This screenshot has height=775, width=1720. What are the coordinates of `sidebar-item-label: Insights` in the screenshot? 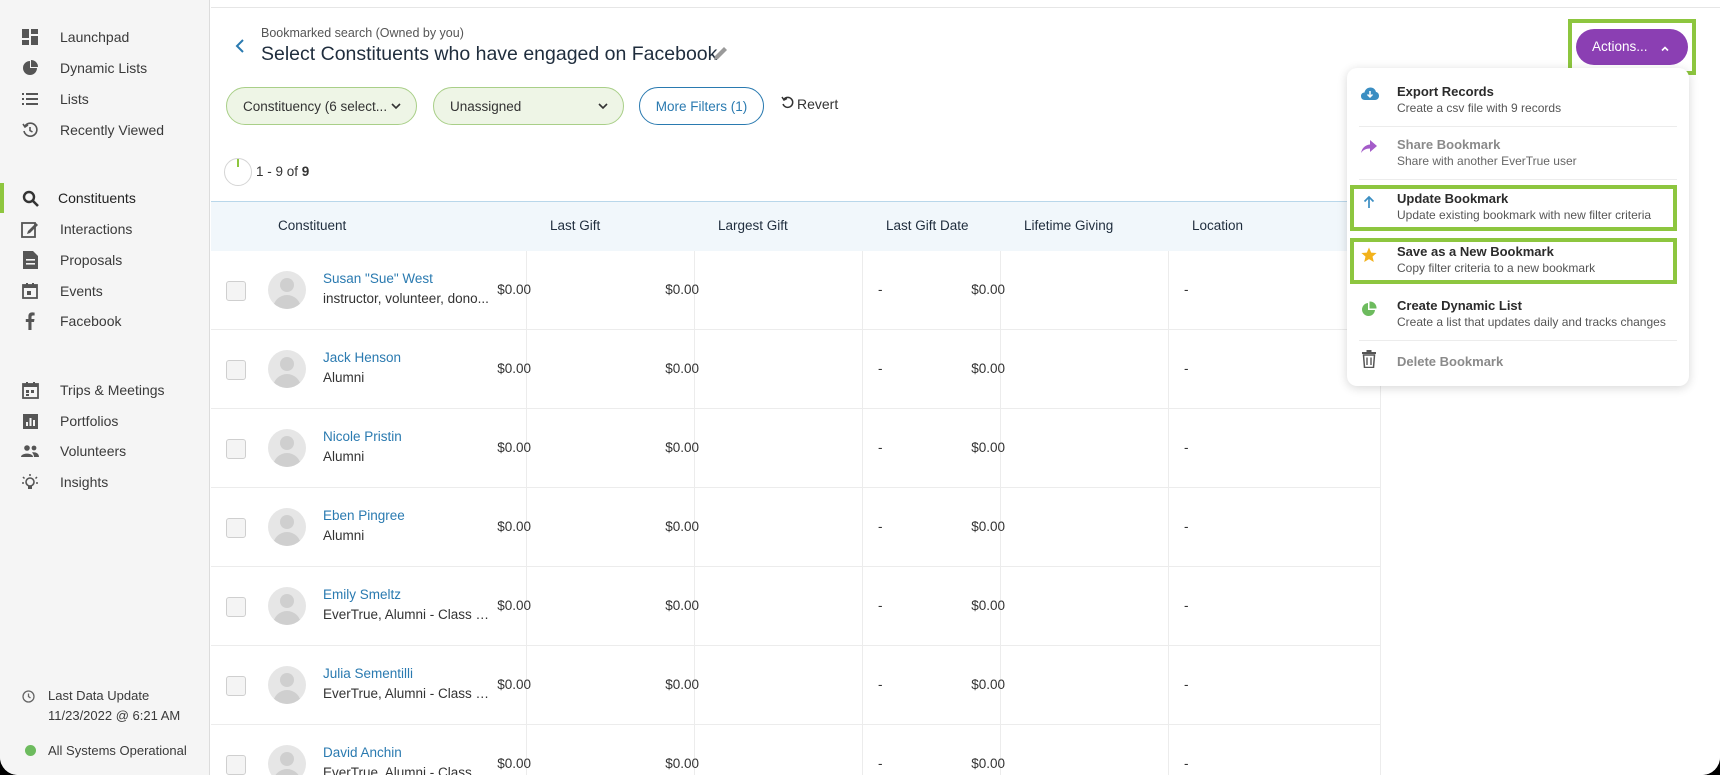 It's located at (84, 482).